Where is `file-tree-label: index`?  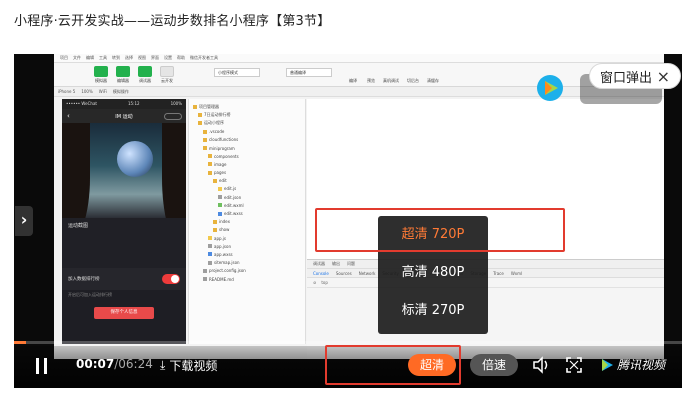
file-tree-label: index is located at coordinates (224, 222).